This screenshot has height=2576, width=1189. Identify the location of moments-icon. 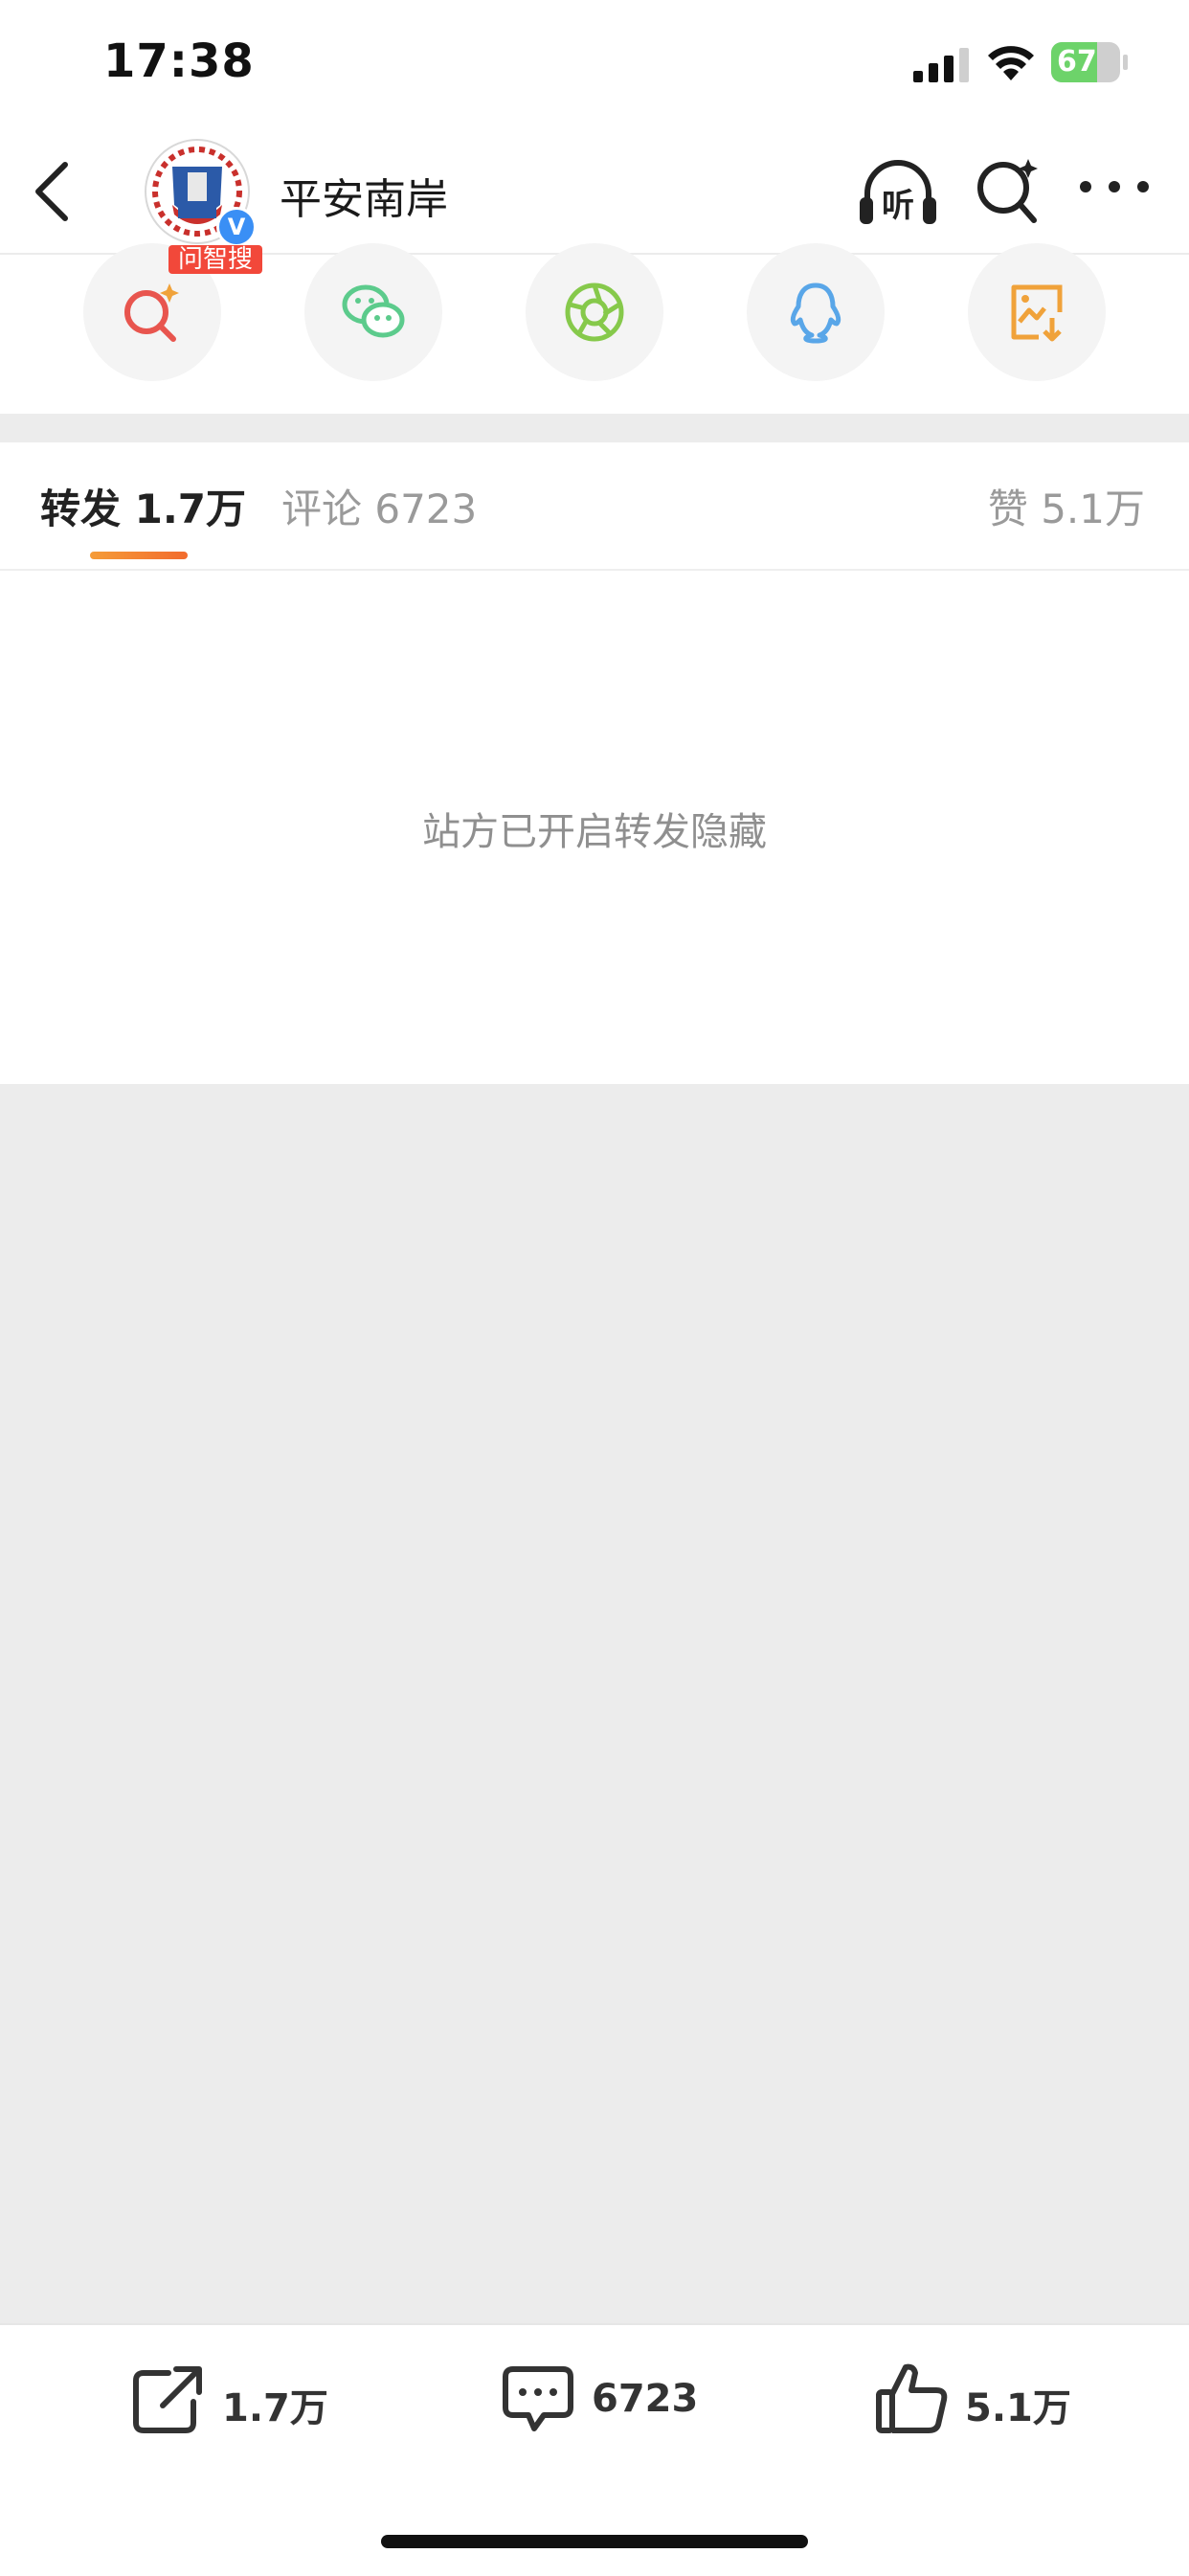
(594, 312).